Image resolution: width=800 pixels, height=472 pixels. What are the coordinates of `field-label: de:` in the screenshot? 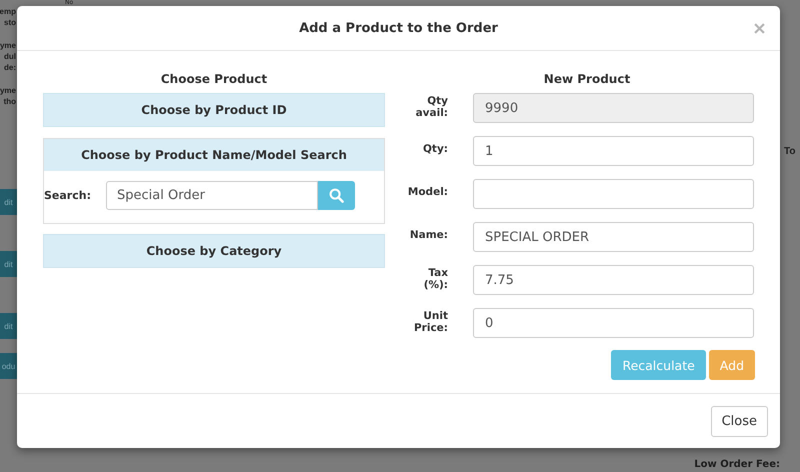 It's located at (10, 67).